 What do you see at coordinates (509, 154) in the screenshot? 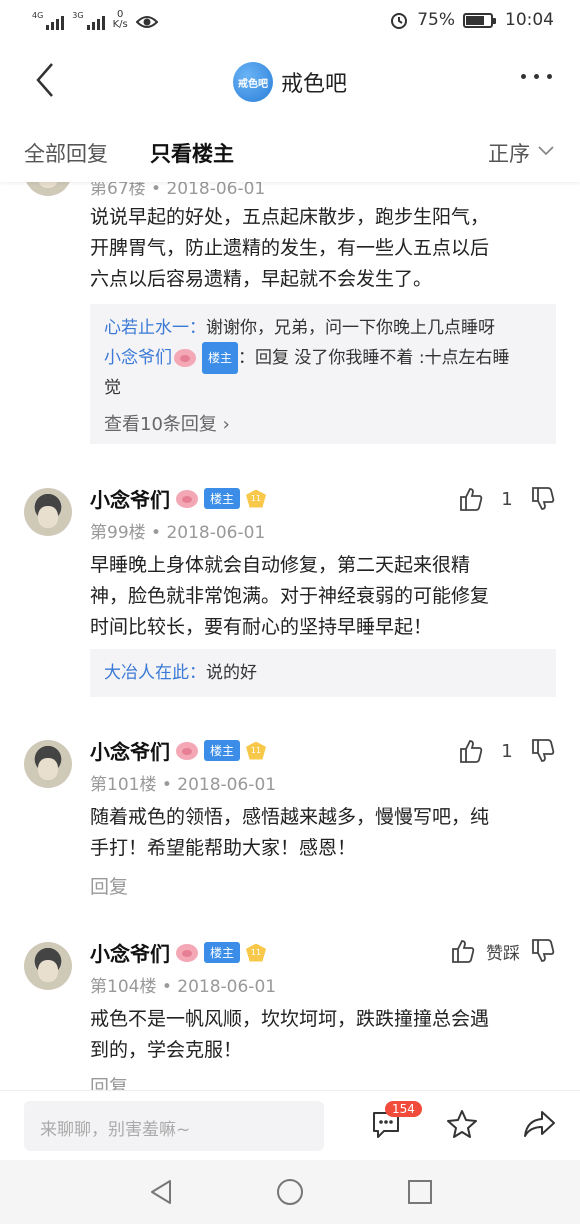
I see `sort-label: 正序` at bounding box center [509, 154].